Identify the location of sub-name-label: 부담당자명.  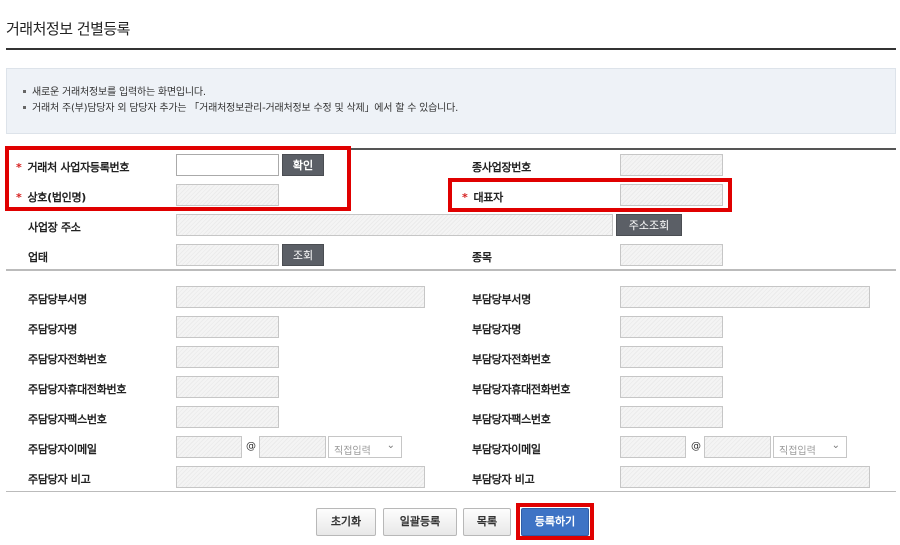
(497, 329).